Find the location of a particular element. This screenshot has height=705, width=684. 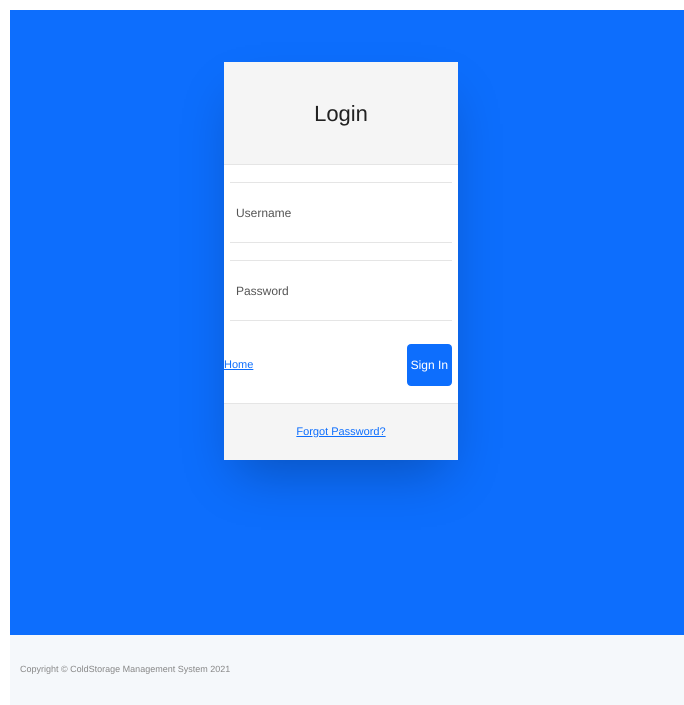

text-field: Username is located at coordinates (341, 212).